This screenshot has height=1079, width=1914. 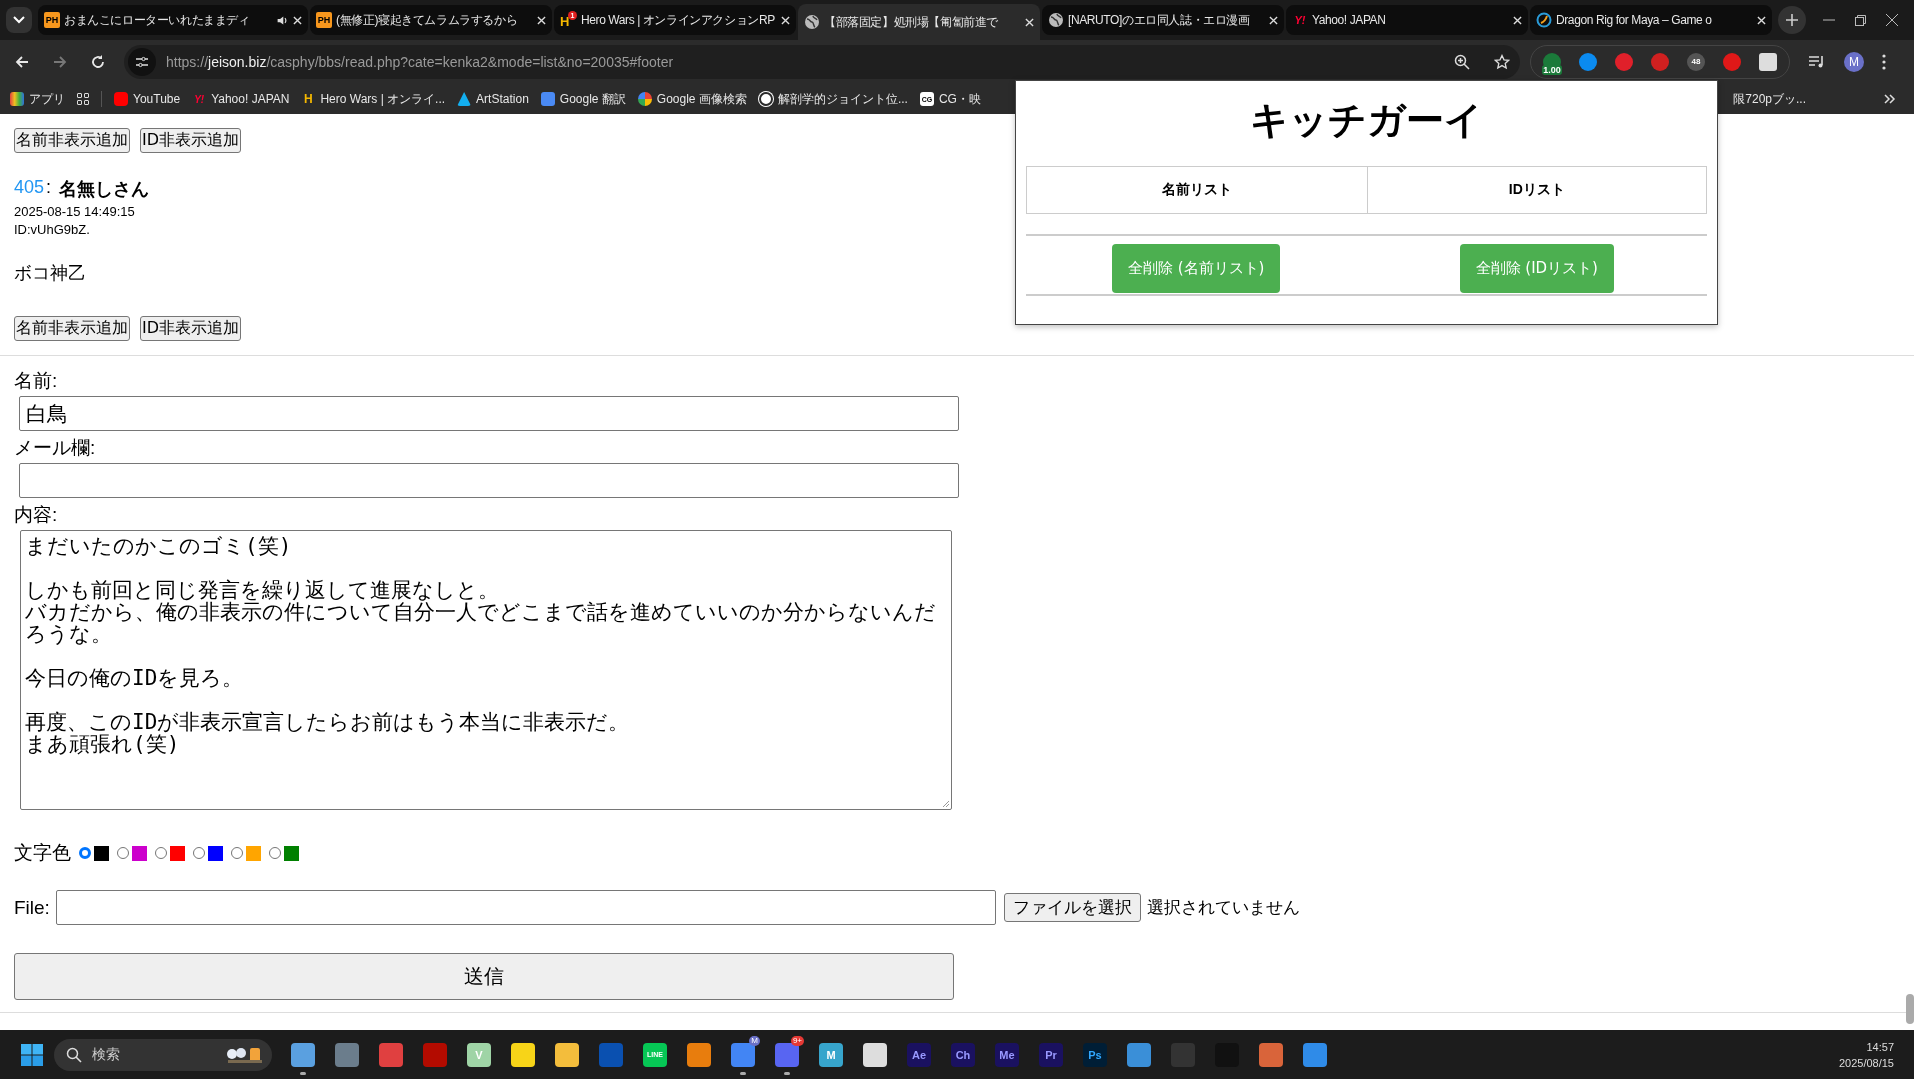 I want to click on resize-grip-icon, so click(x=945, y=803).